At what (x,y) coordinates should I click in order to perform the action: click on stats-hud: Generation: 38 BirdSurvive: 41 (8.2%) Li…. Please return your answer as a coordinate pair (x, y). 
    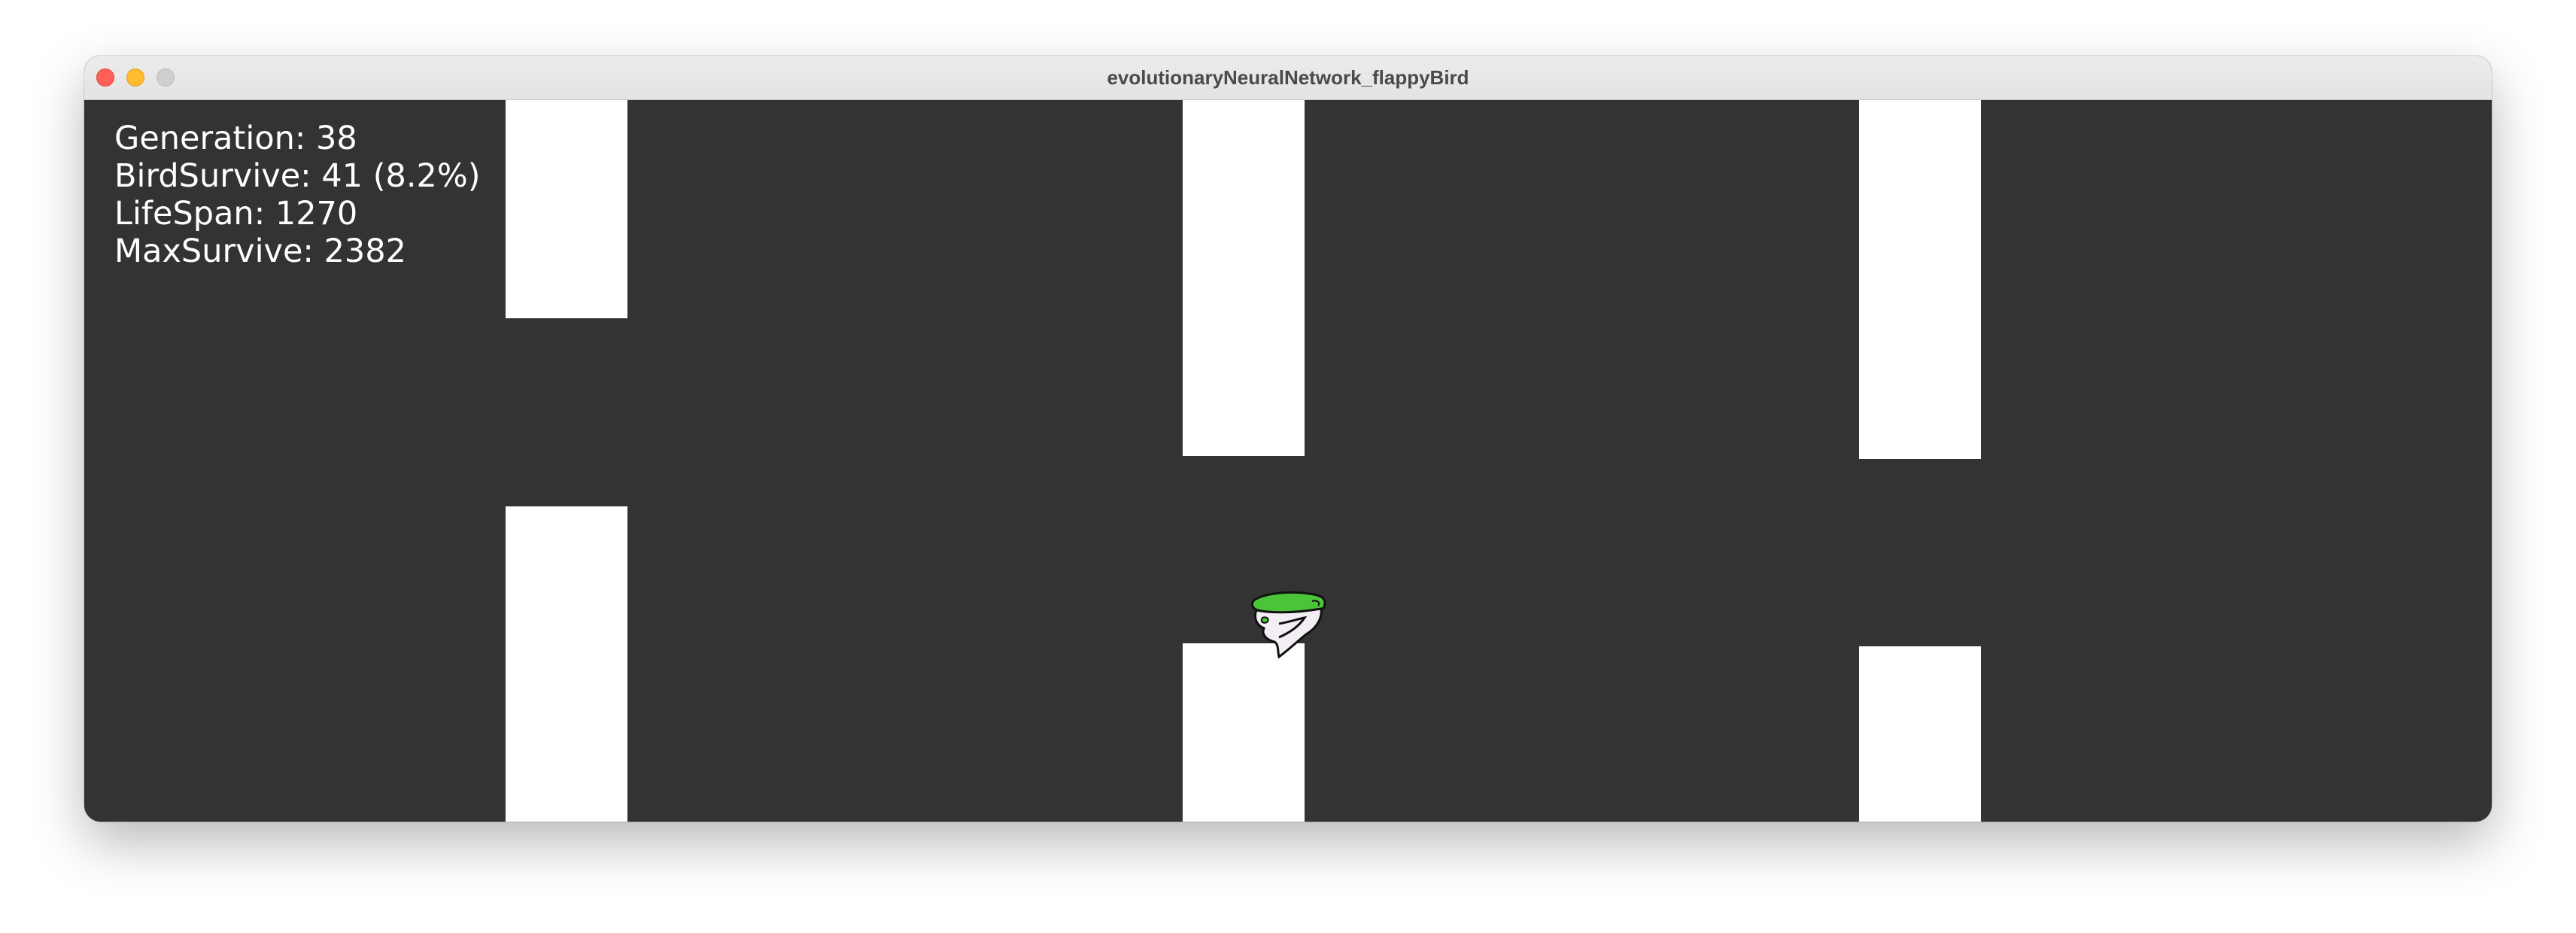
    Looking at the image, I should click on (298, 195).